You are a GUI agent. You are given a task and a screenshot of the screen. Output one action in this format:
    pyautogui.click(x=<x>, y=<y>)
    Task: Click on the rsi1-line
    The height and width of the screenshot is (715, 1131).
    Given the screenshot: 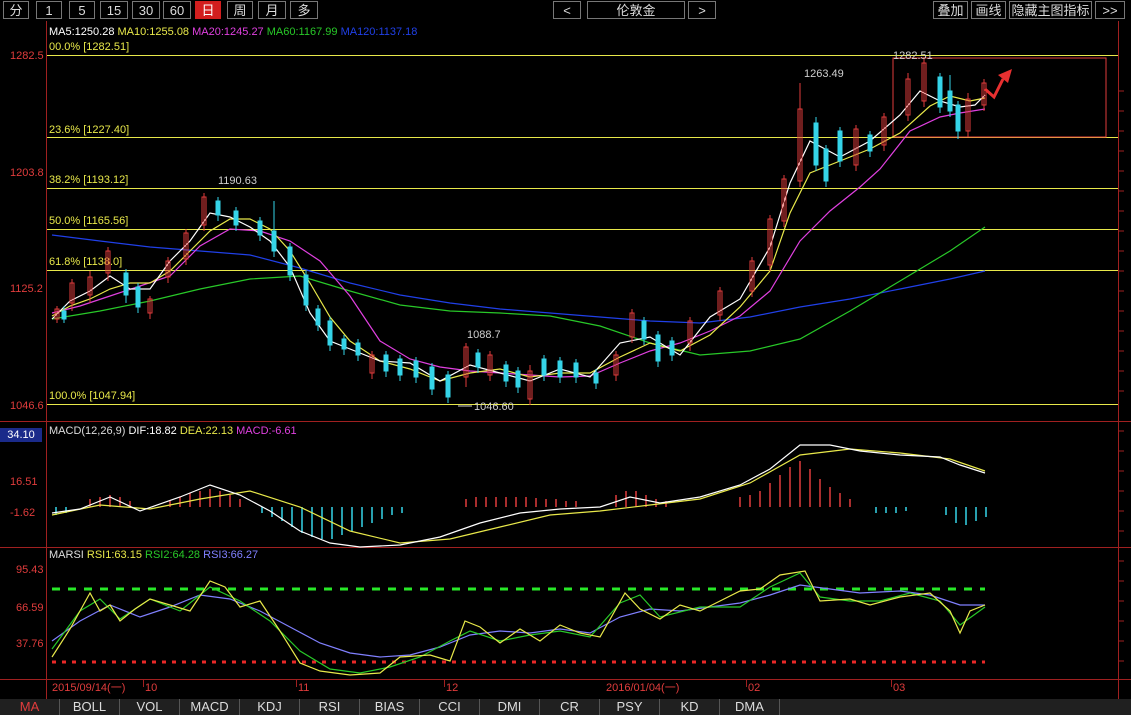 What is the action you would take?
    pyautogui.click(x=518, y=623)
    